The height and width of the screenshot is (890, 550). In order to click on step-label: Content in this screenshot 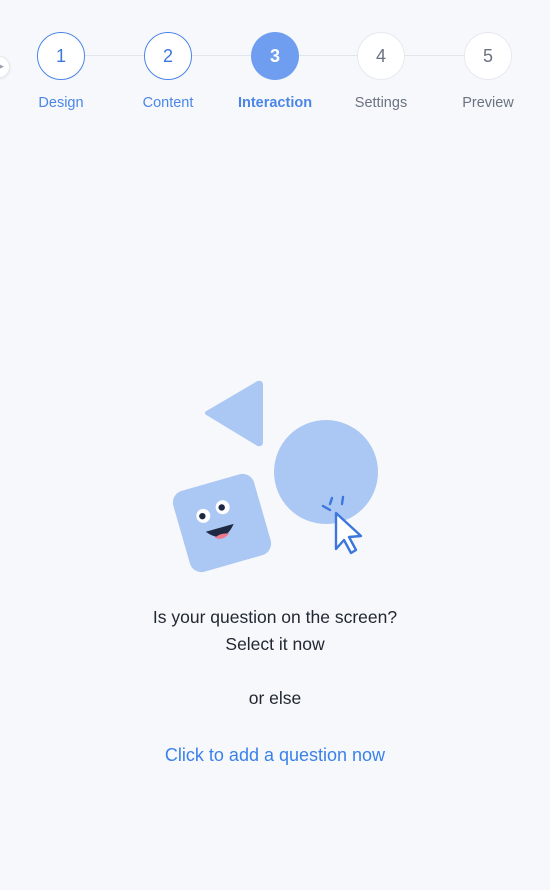, I will do `click(168, 103)`.